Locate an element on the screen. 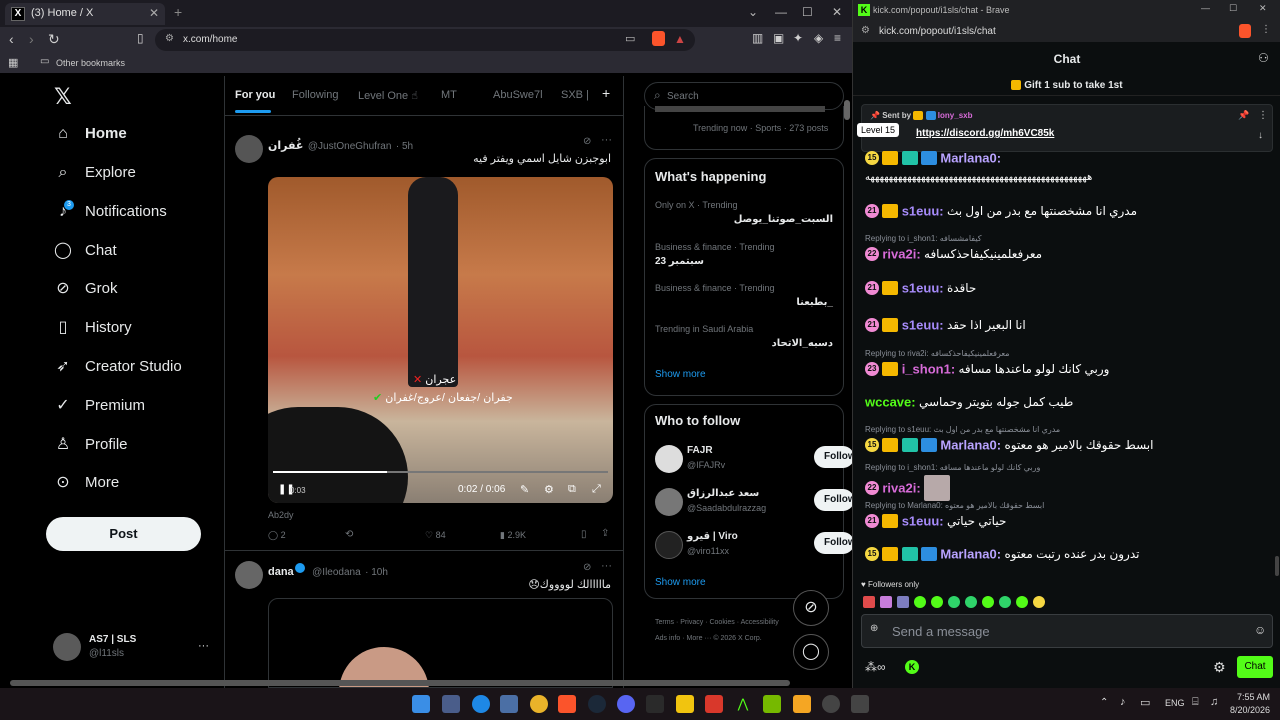 Image resolution: width=1280 pixels, height=720 pixels. steam-icon is located at coordinates (597, 704).